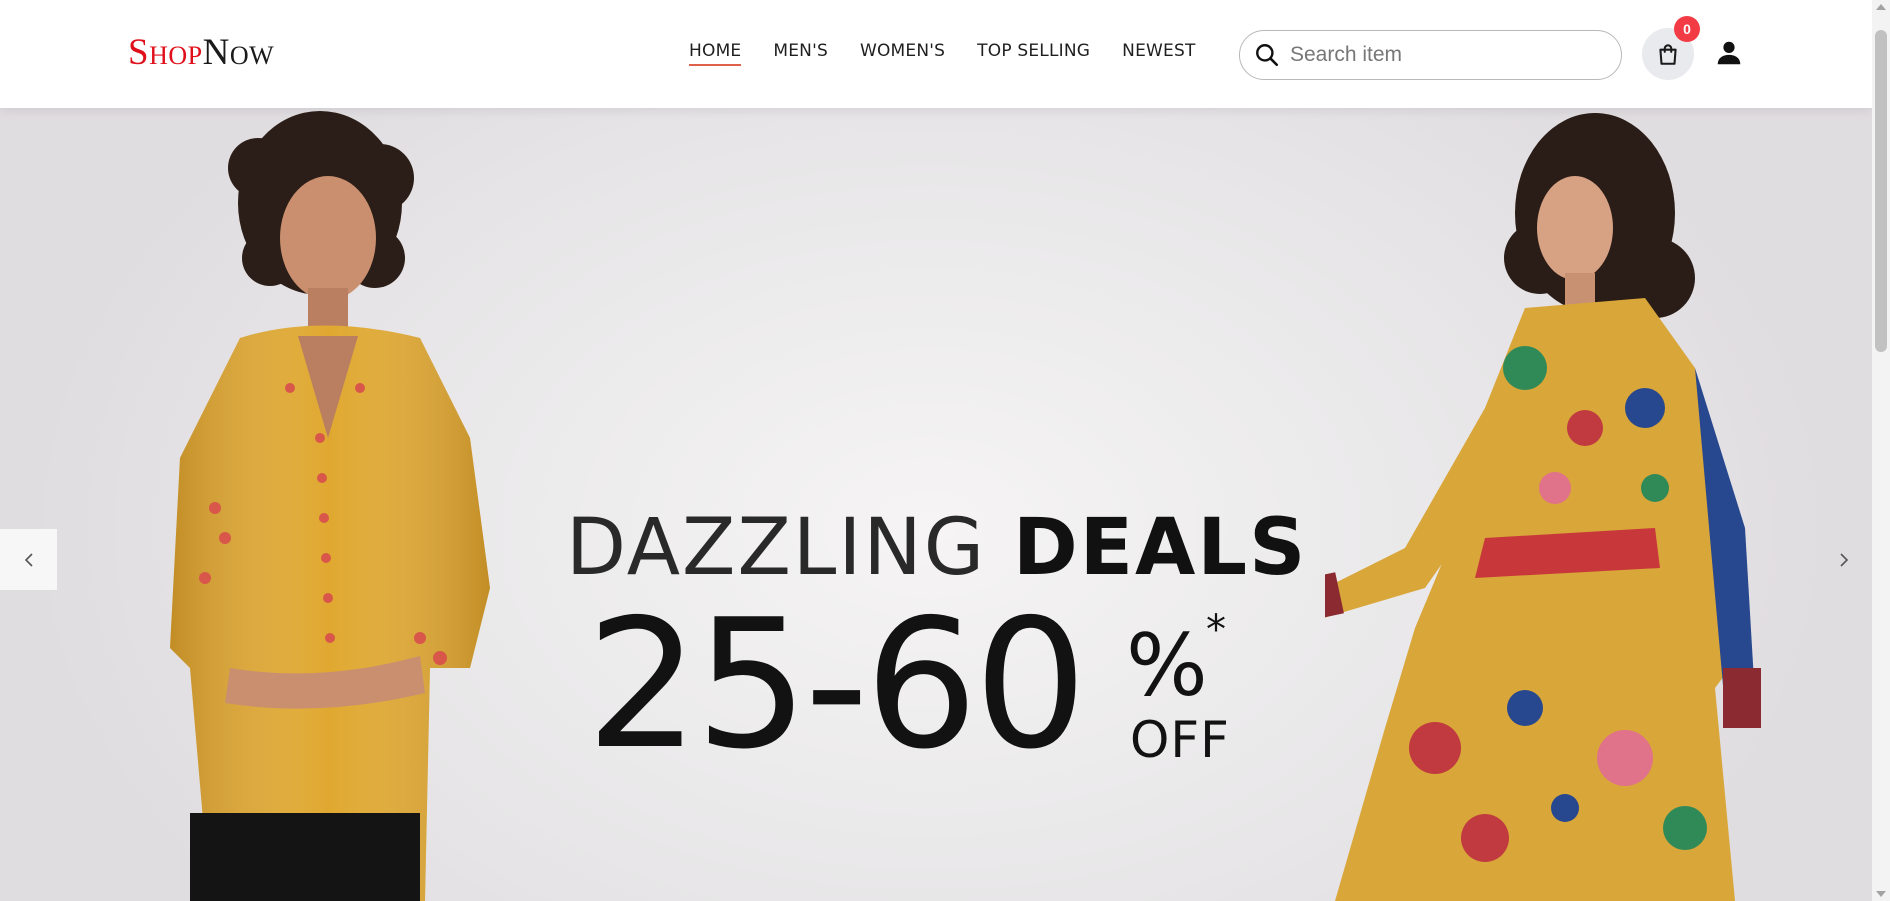 Image resolution: width=1890 pixels, height=901 pixels. What do you see at coordinates (1167, 666) in the screenshot?
I see `discount-percent-sign: %` at bounding box center [1167, 666].